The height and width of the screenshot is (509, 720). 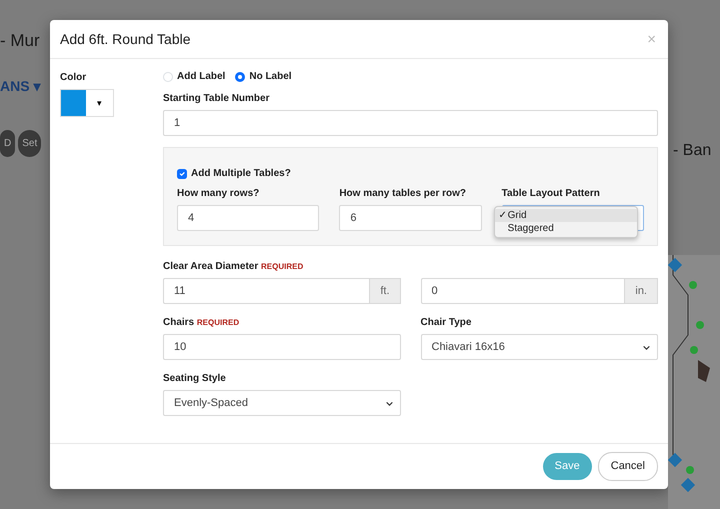 I want to click on radio-button, so click(x=240, y=77).